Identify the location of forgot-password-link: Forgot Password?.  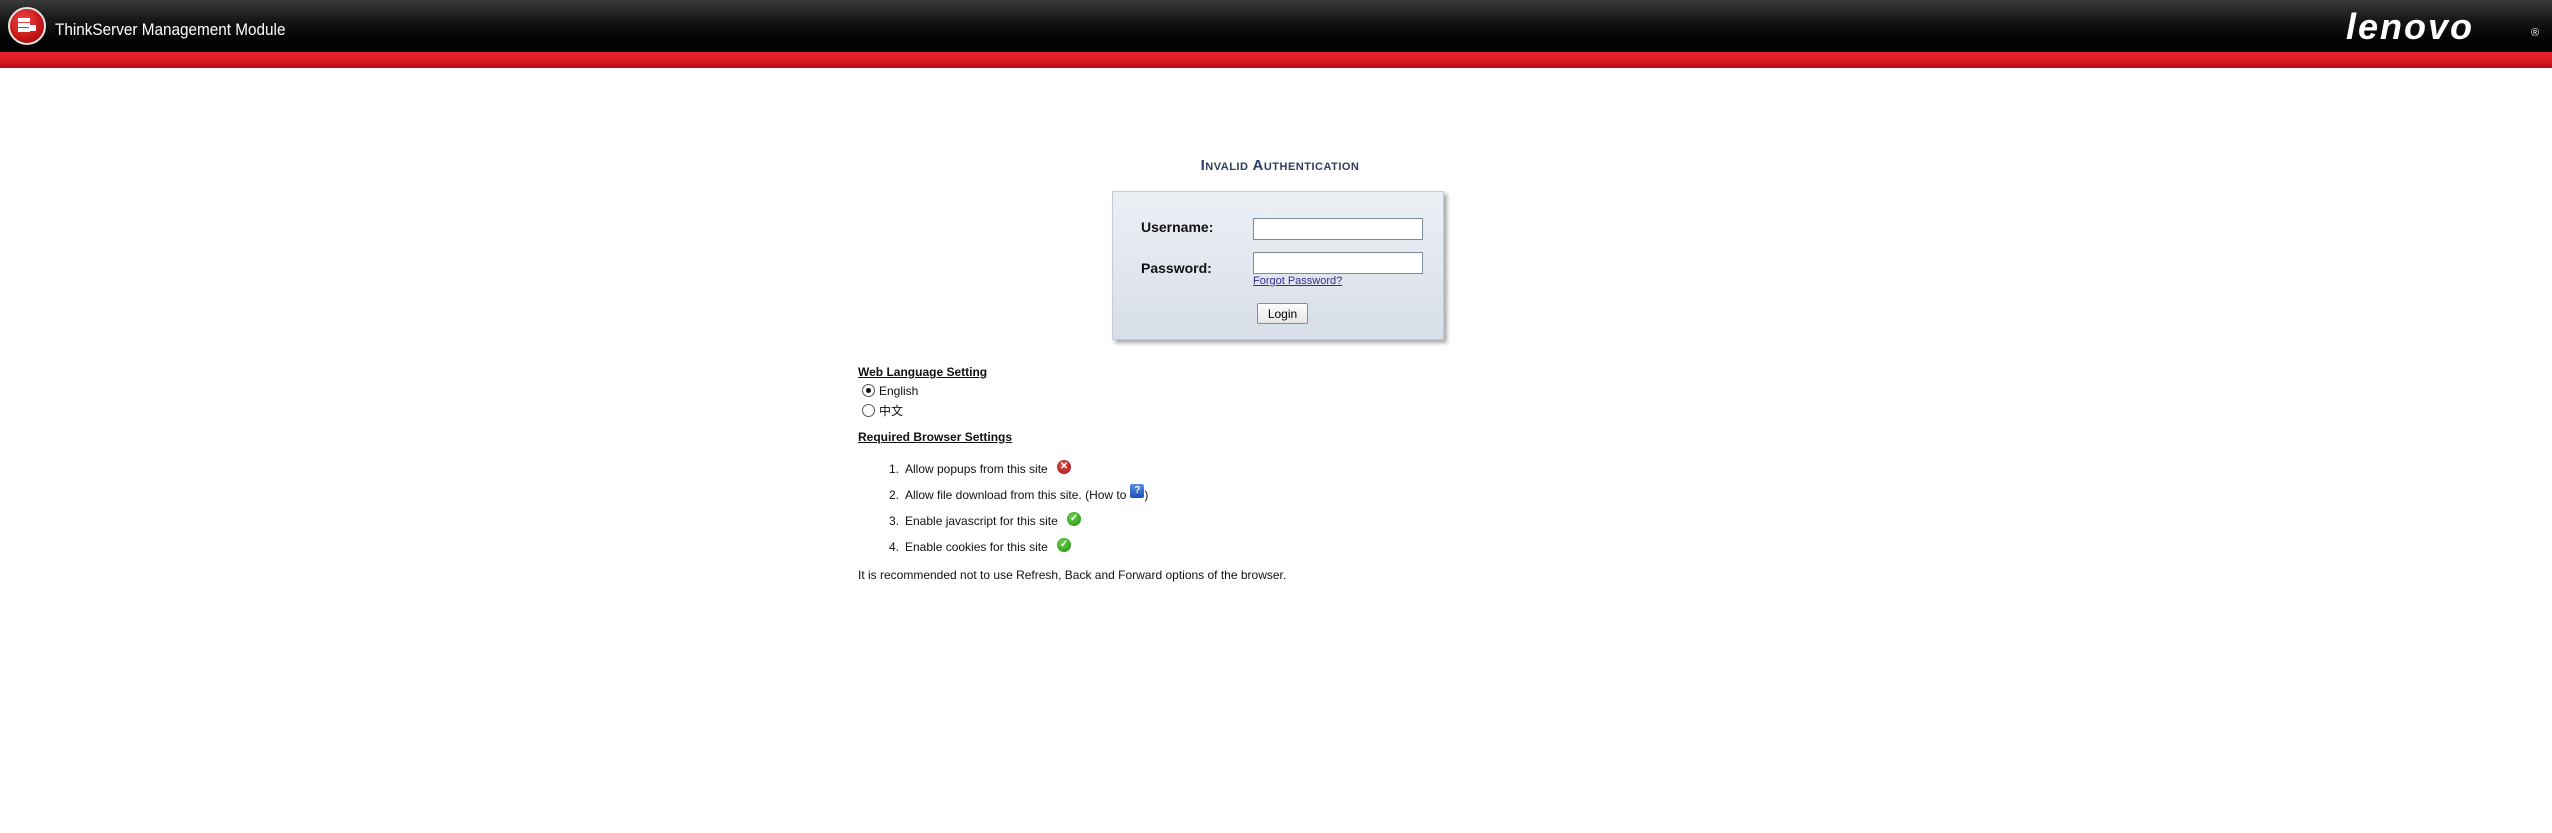
(1297, 281).